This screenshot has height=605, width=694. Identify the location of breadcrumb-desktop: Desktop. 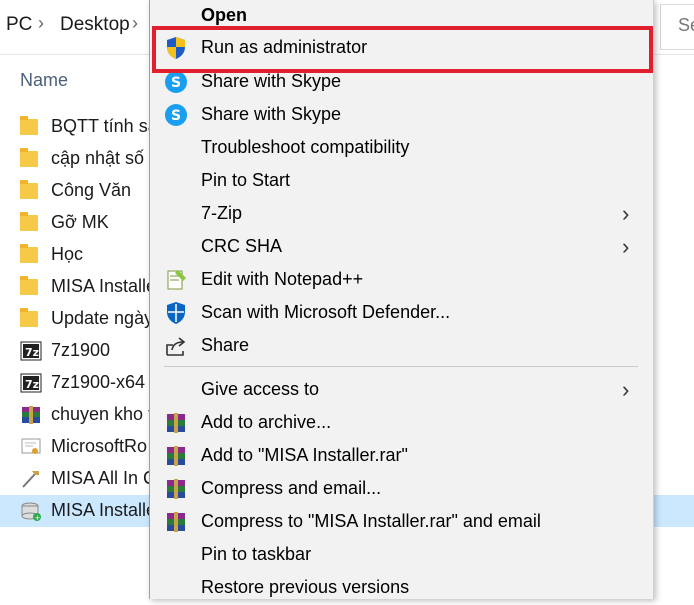
(95, 25).